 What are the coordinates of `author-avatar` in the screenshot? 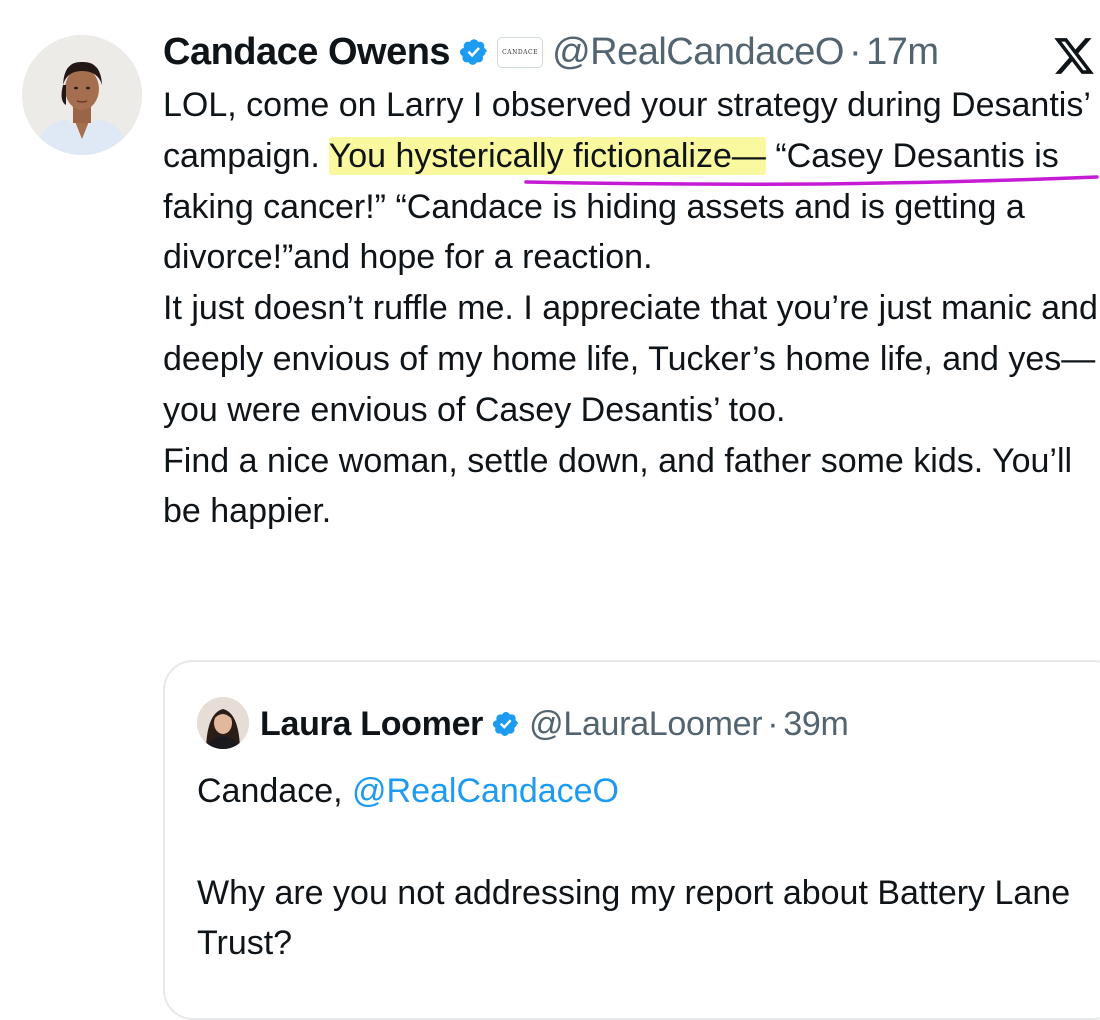 It's located at (82, 95).